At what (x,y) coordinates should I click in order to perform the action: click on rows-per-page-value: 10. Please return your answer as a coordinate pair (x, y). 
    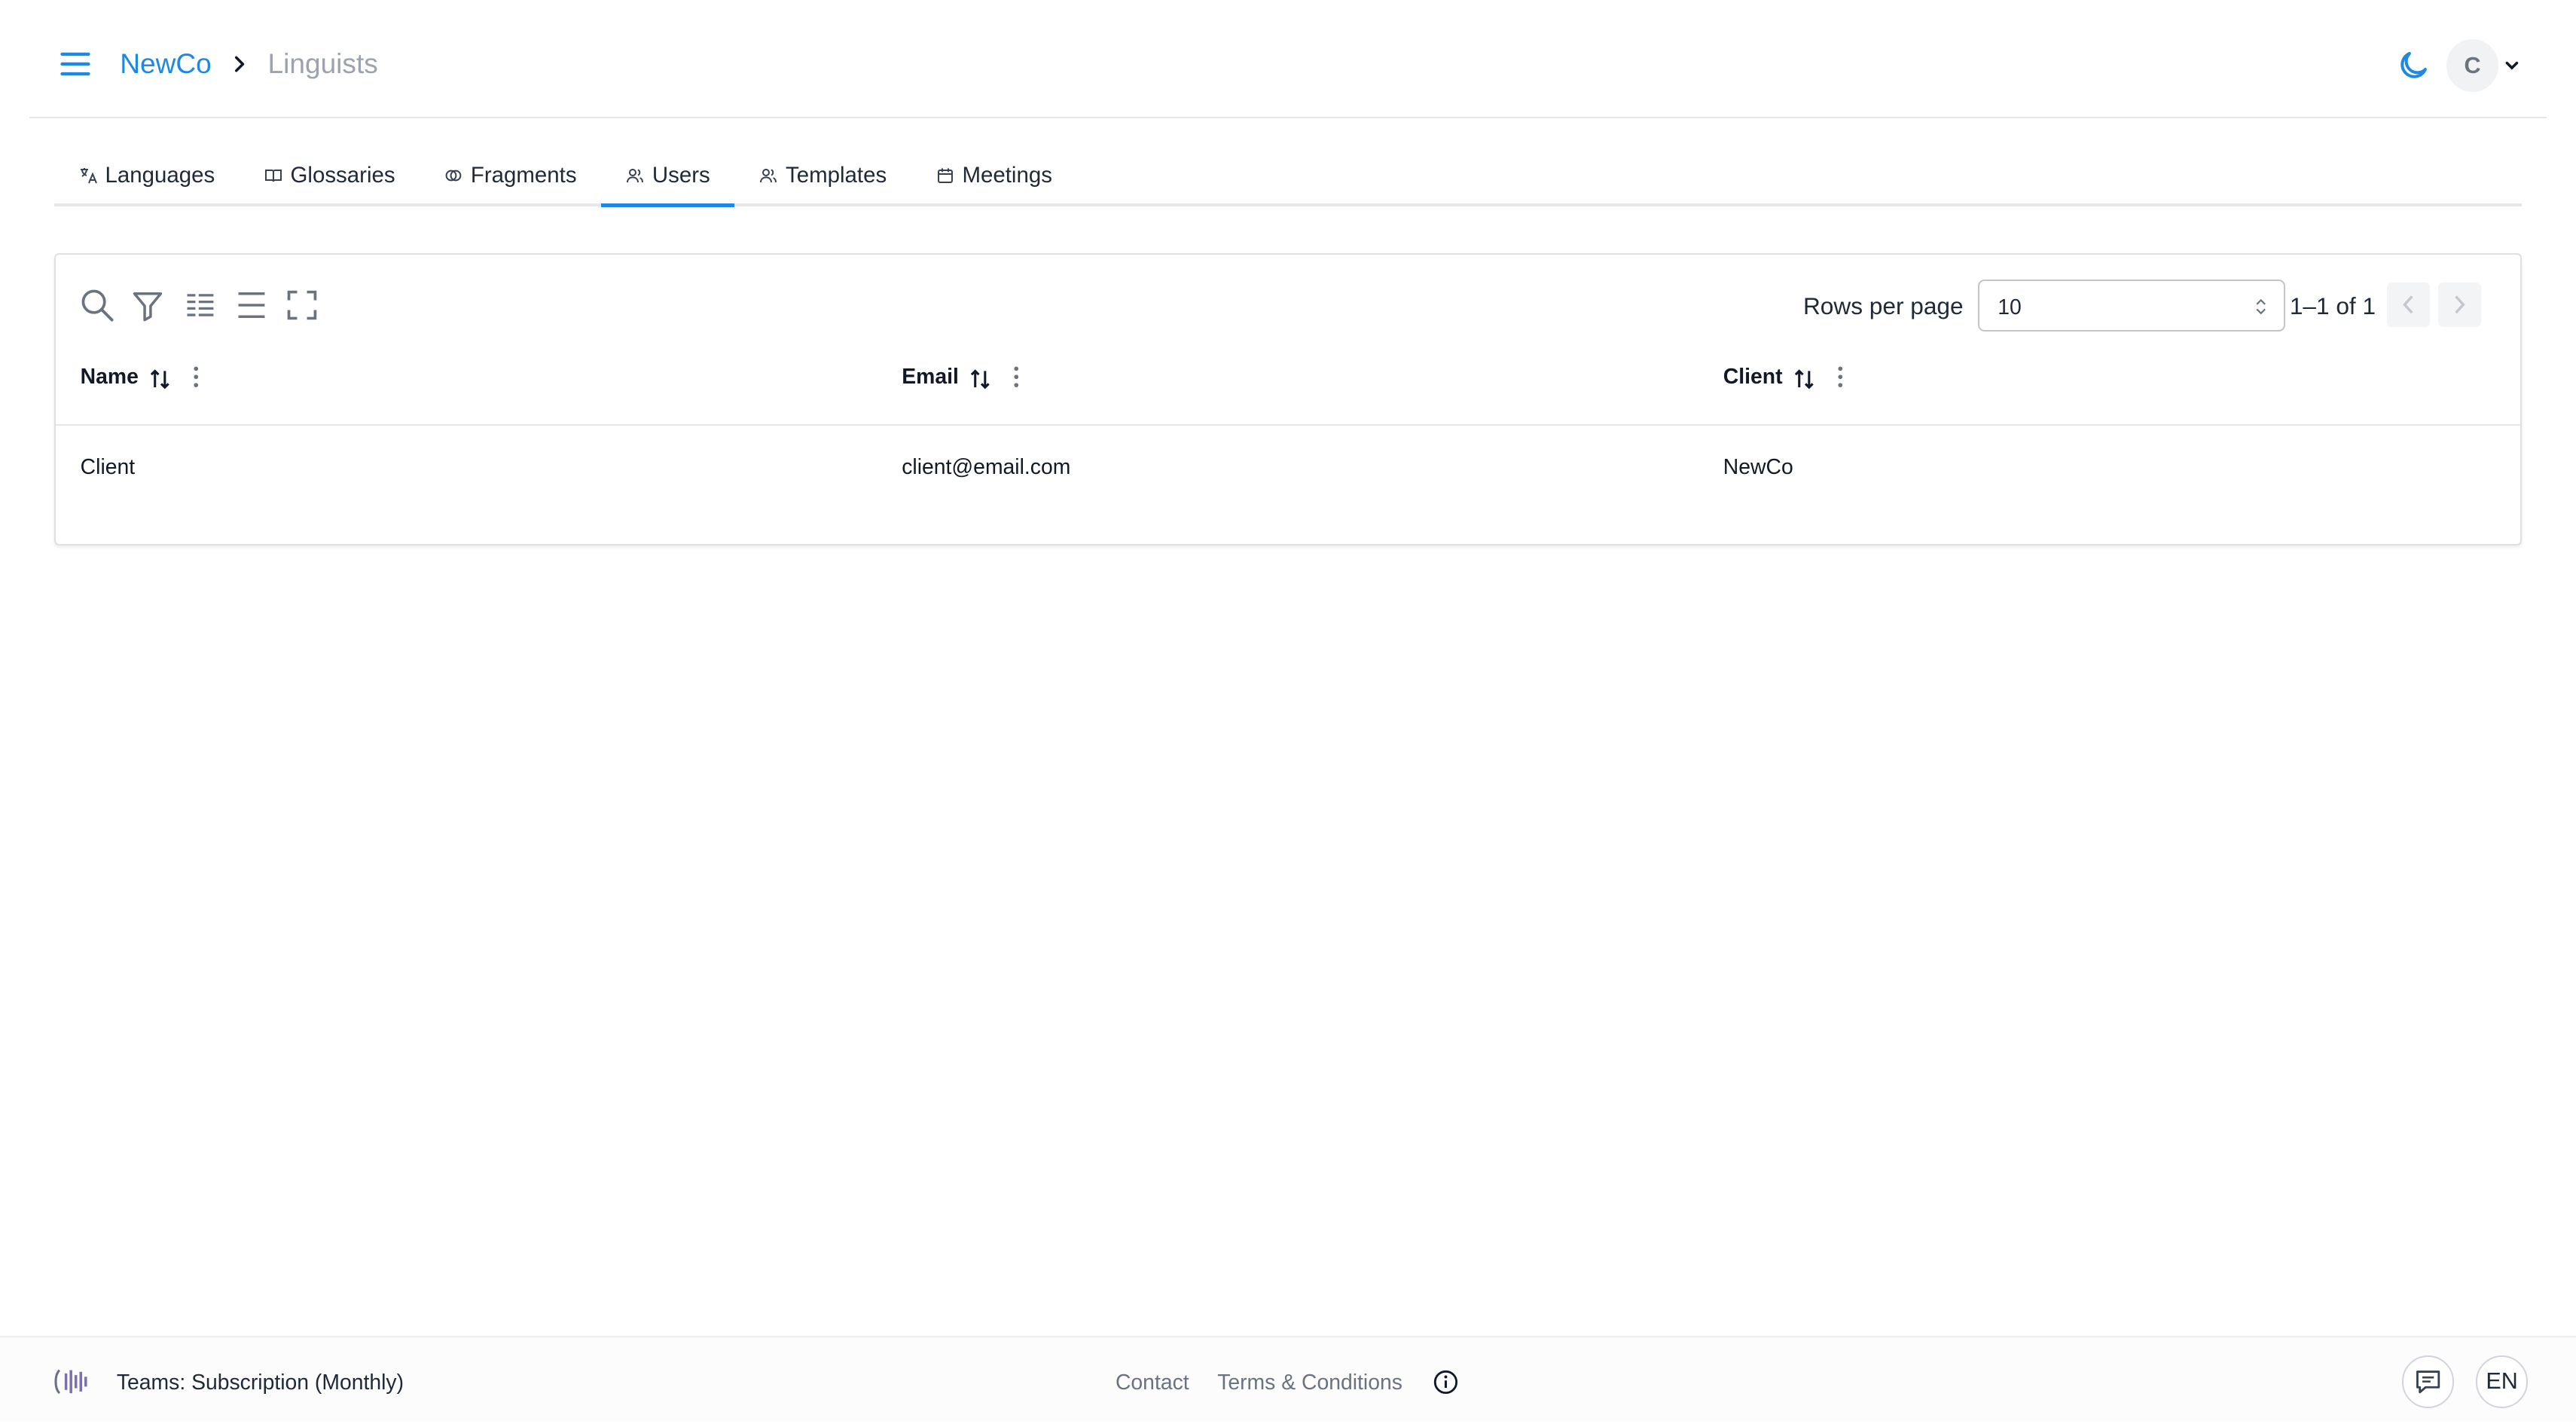
    Looking at the image, I should click on (2010, 307).